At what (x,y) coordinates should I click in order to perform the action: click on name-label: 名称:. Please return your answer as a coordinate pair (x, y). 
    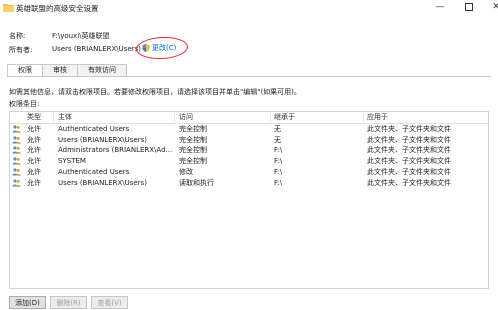
    Looking at the image, I should click on (17, 36).